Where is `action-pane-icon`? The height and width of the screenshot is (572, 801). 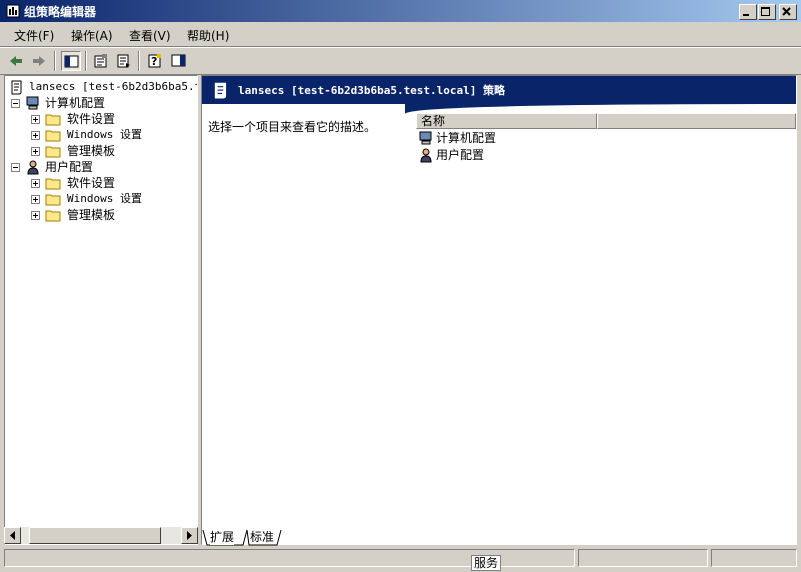 action-pane-icon is located at coordinates (178, 60).